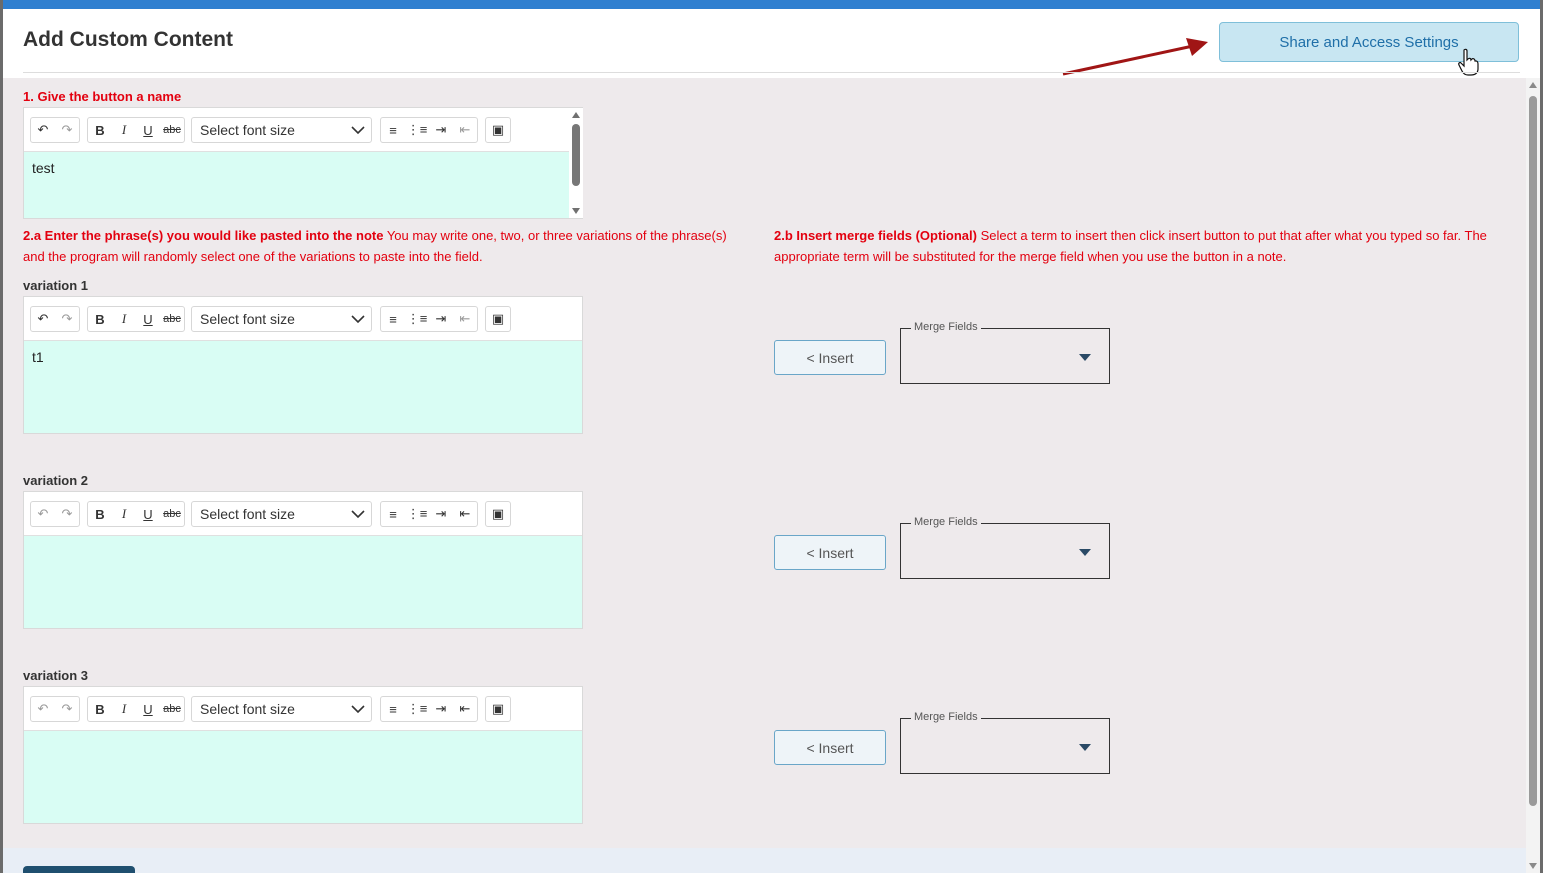 The width and height of the screenshot is (1543, 873). Describe the element at coordinates (56, 480) in the screenshot. I see `variation-2-label: variation 2` at that location.